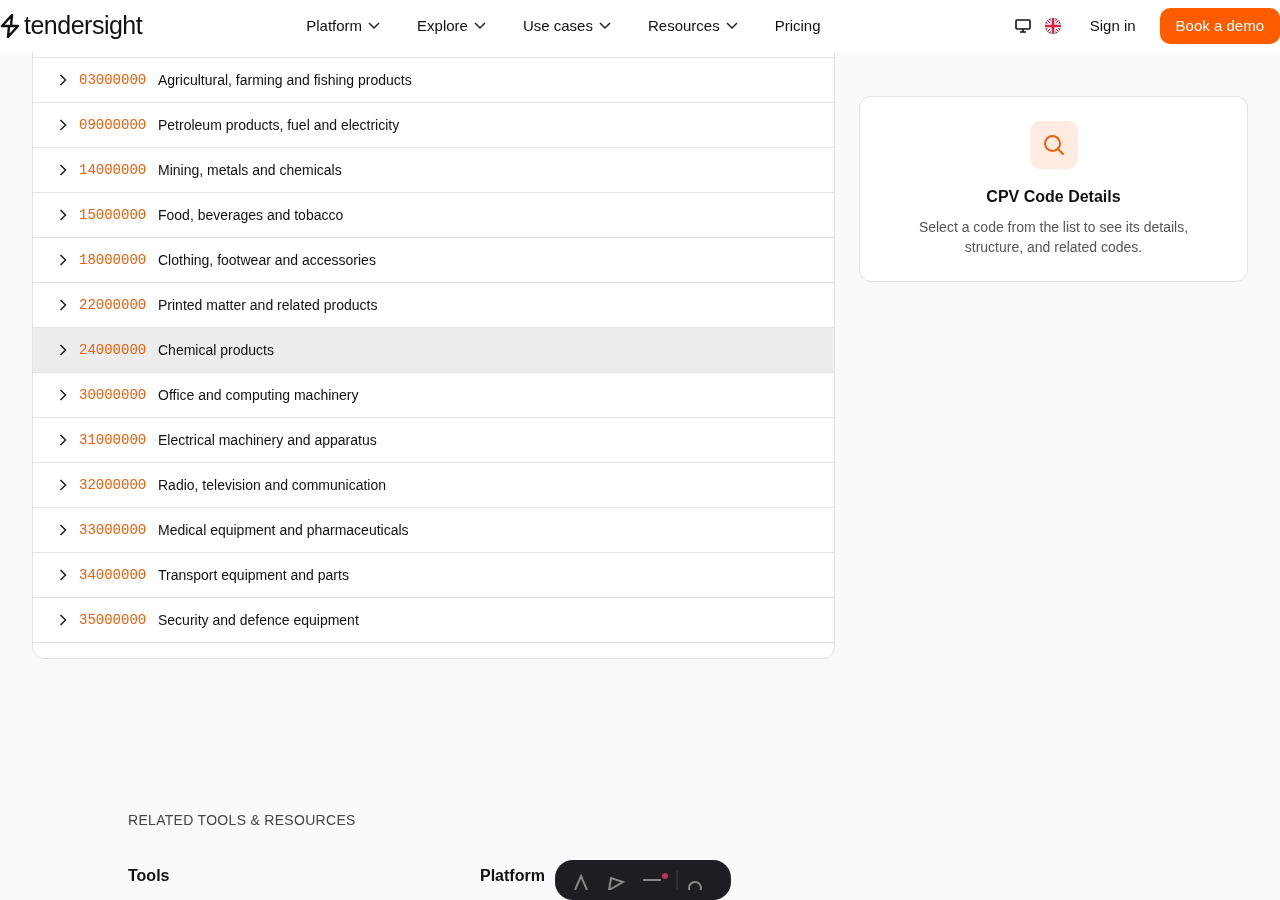  I want to click on cpv-code: 09000000, so click(113, 125).